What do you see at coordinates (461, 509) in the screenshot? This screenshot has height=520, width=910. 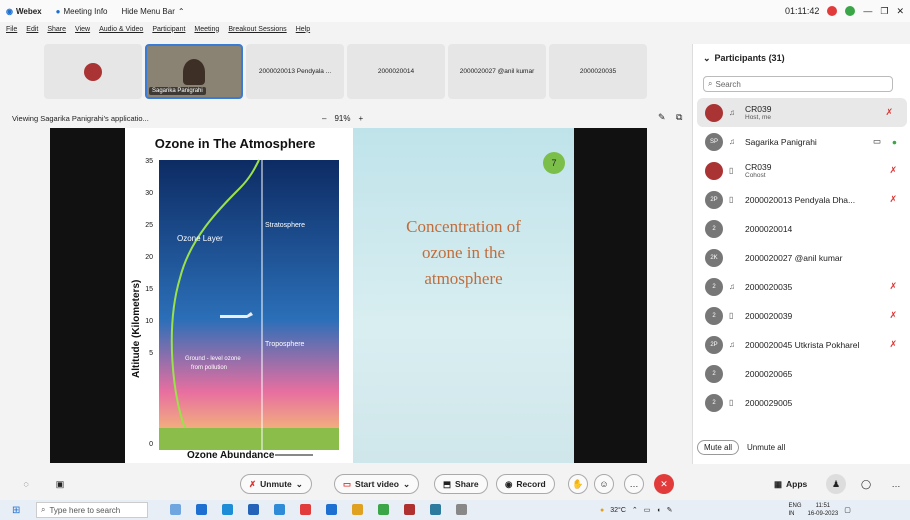 I see `settings-icon` at bounding box center [461, 509].